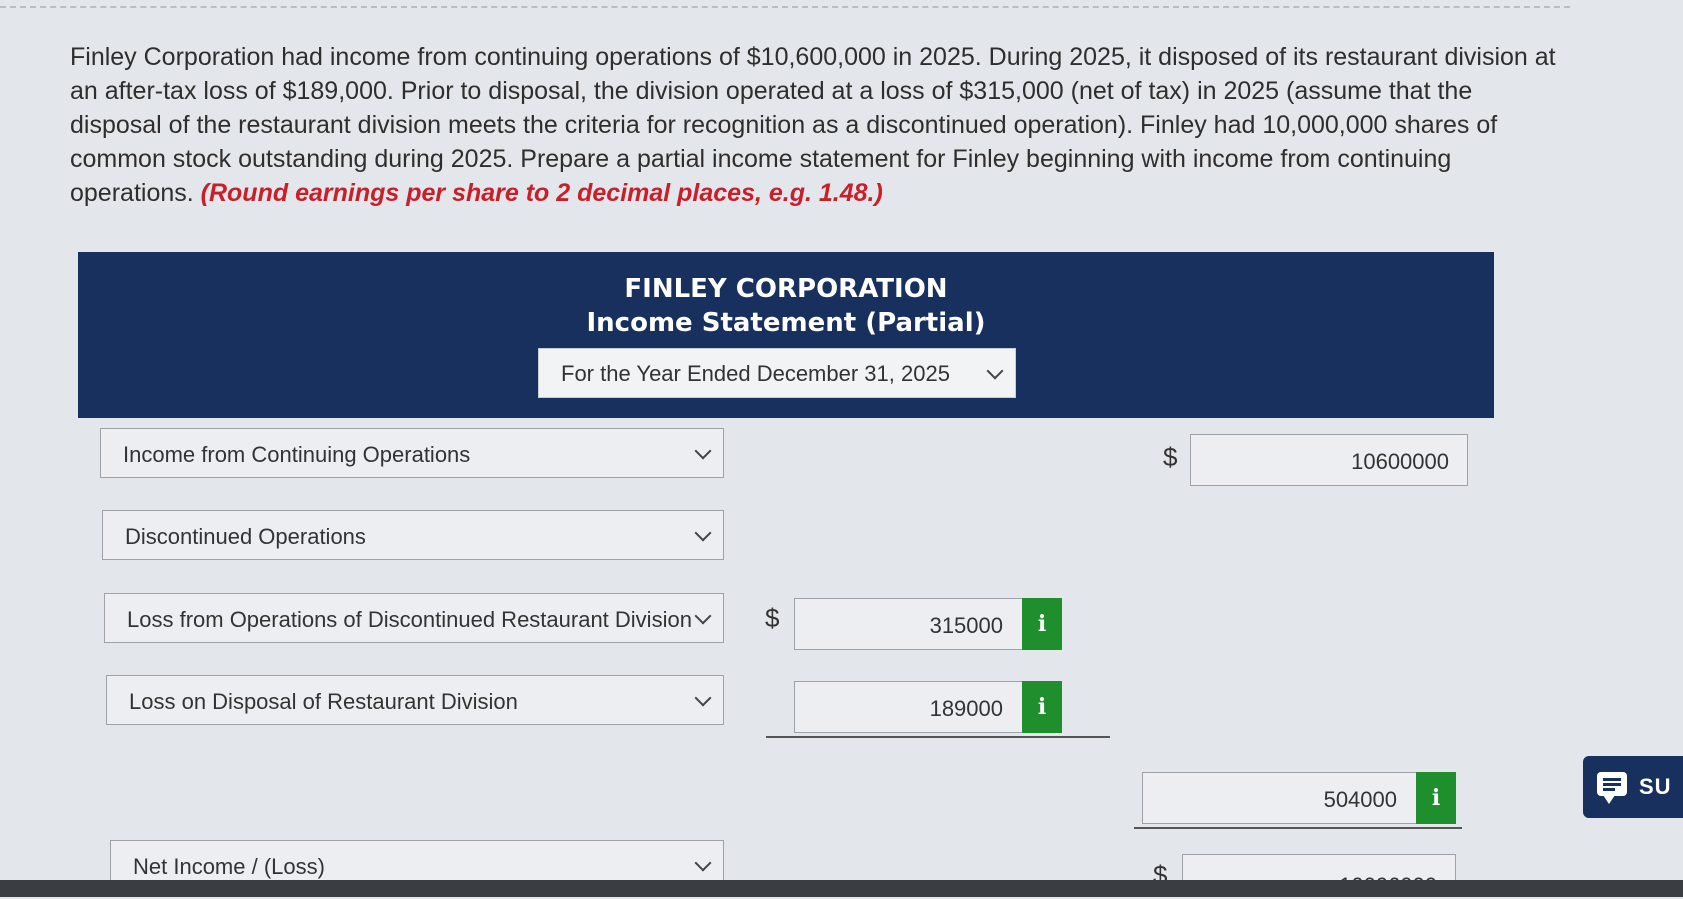 The width and height of the screenshot is (1683, 899). Describe the element at coordinates (1400, 461) in the screenshot. I see `continuing-ops-value: 10600000` at that location.